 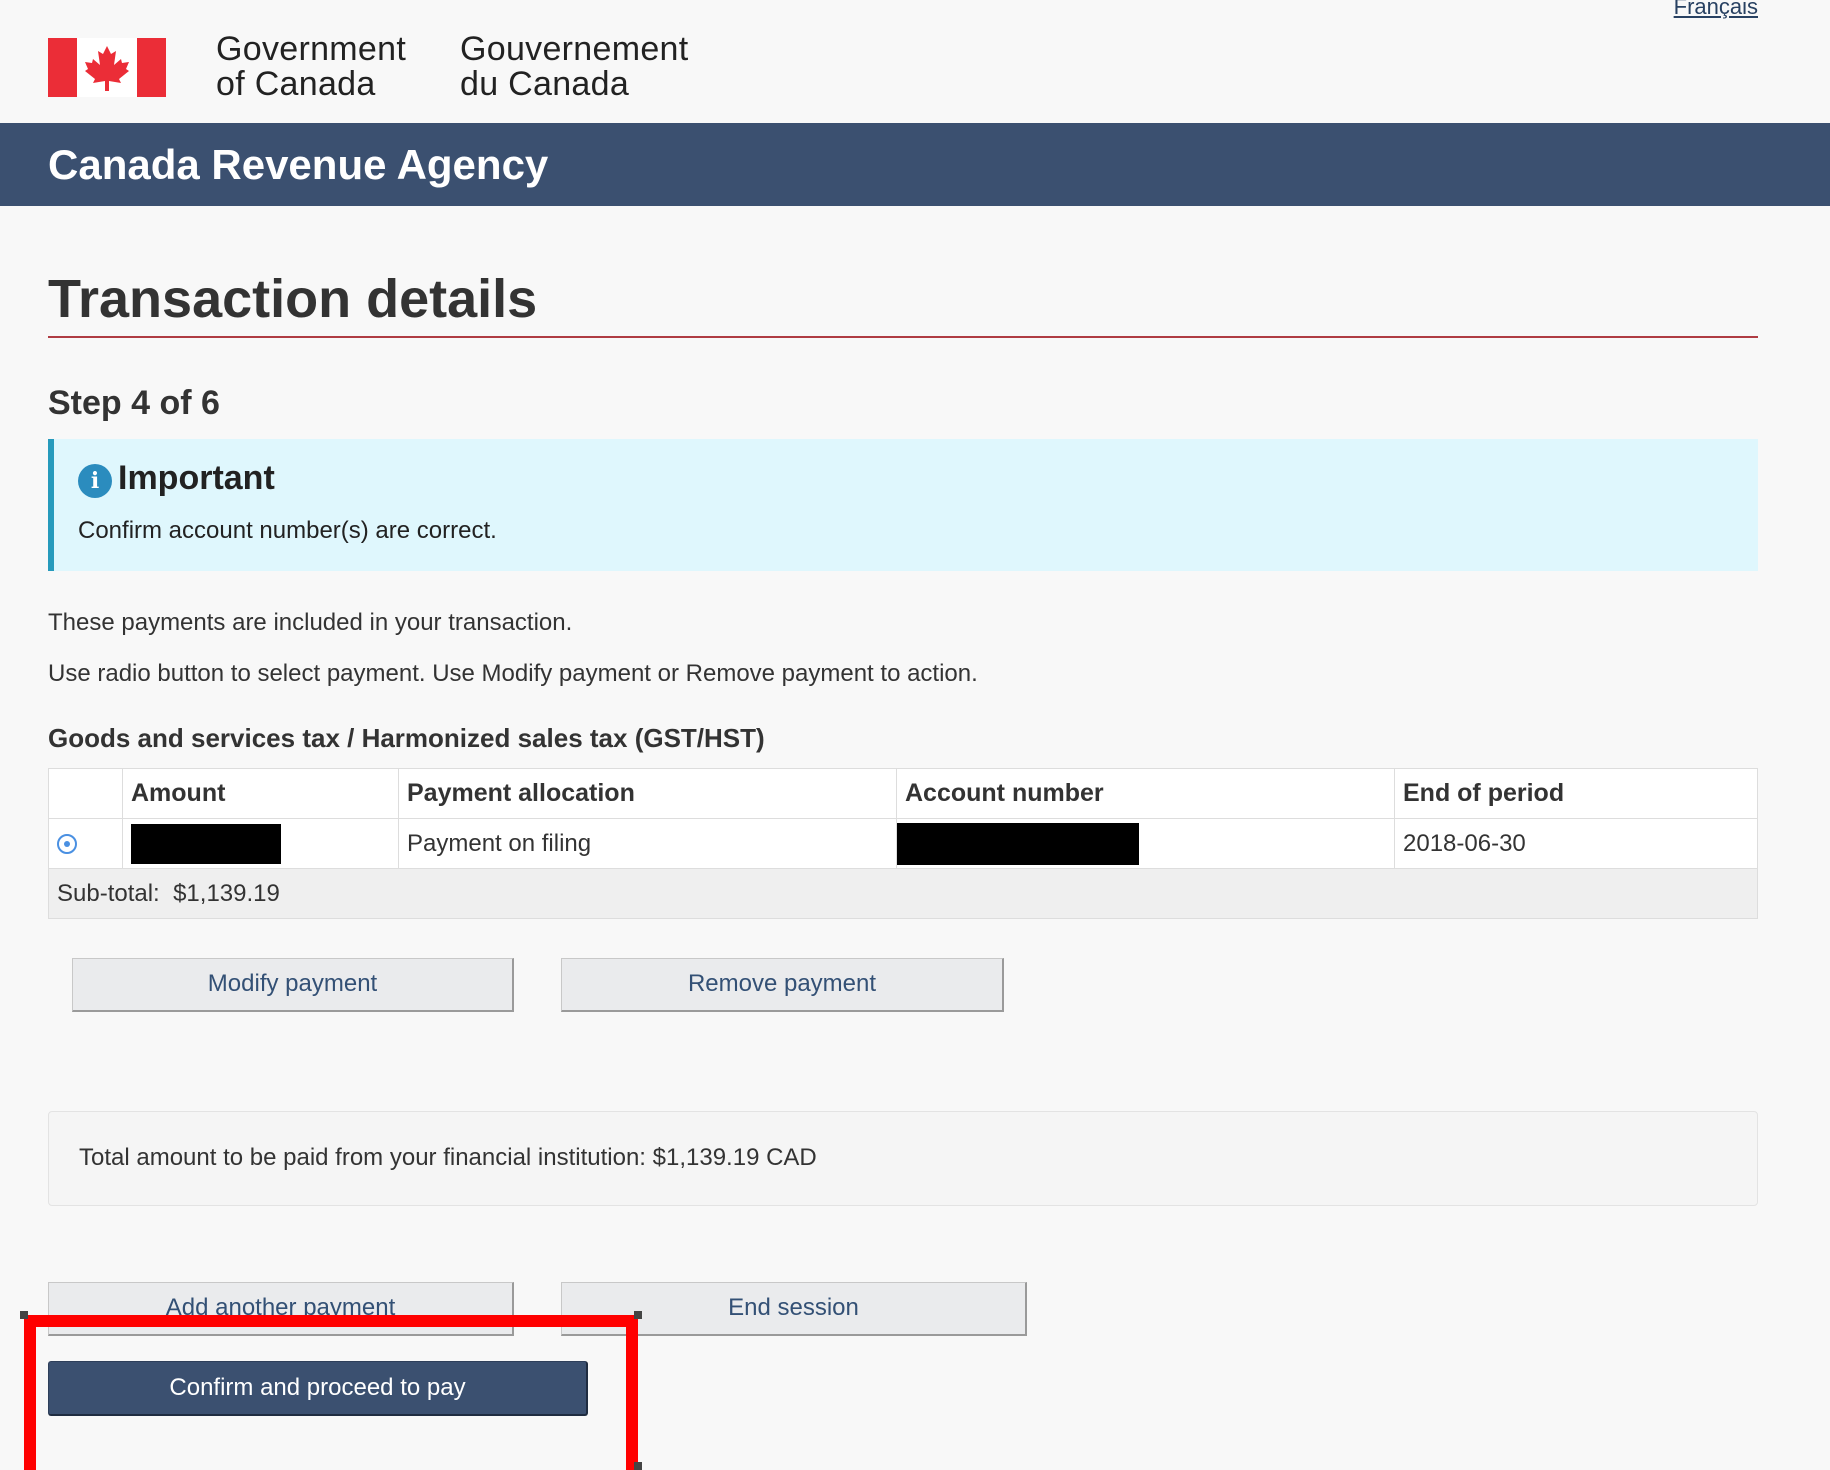 I want to click on signature-french-line2: du Canada, so click(x=545, y=84).